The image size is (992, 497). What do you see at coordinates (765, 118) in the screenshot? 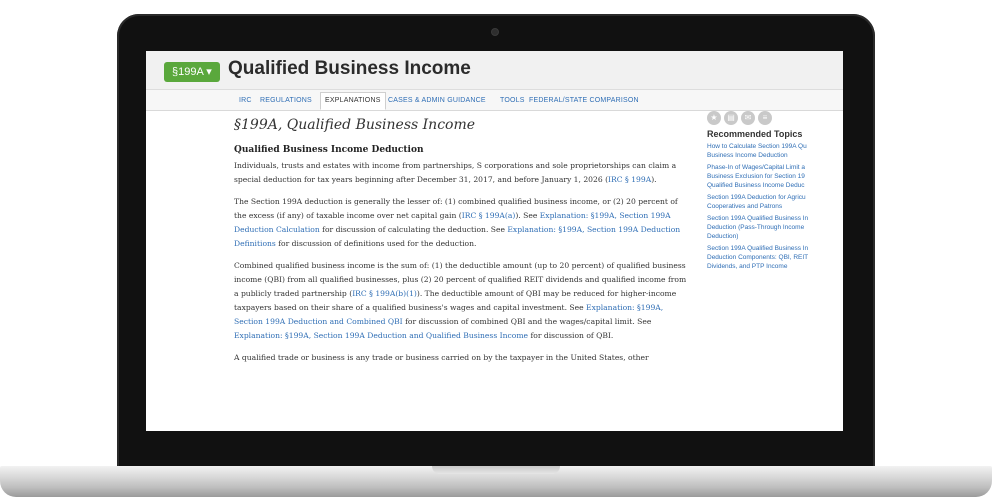
I see `menu-icon: ≡` at bounding box center [765, 118].